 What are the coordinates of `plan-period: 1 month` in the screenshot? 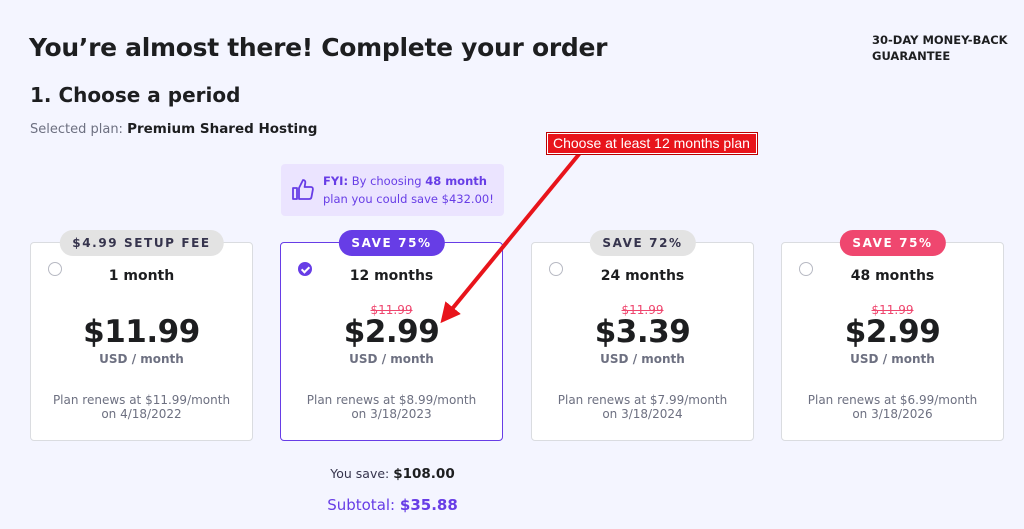 It's located at (141, 276).